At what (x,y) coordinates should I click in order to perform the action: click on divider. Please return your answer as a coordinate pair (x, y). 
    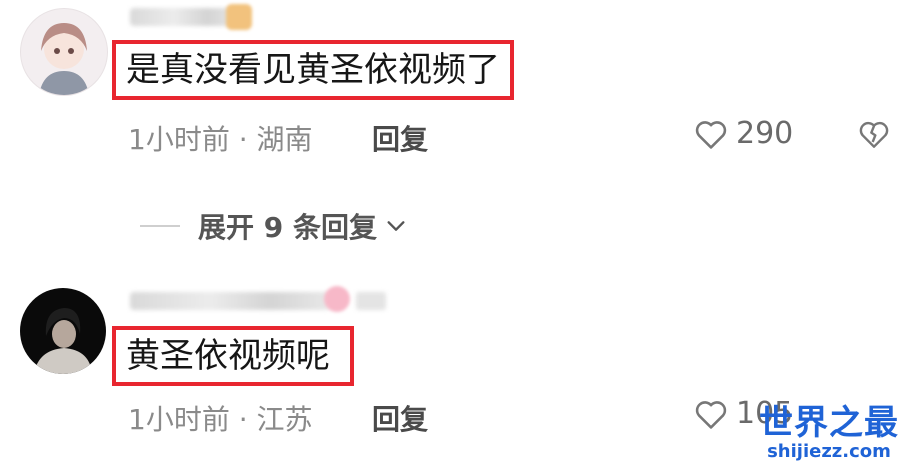
    Looking at the image, I should click on (160, 226).